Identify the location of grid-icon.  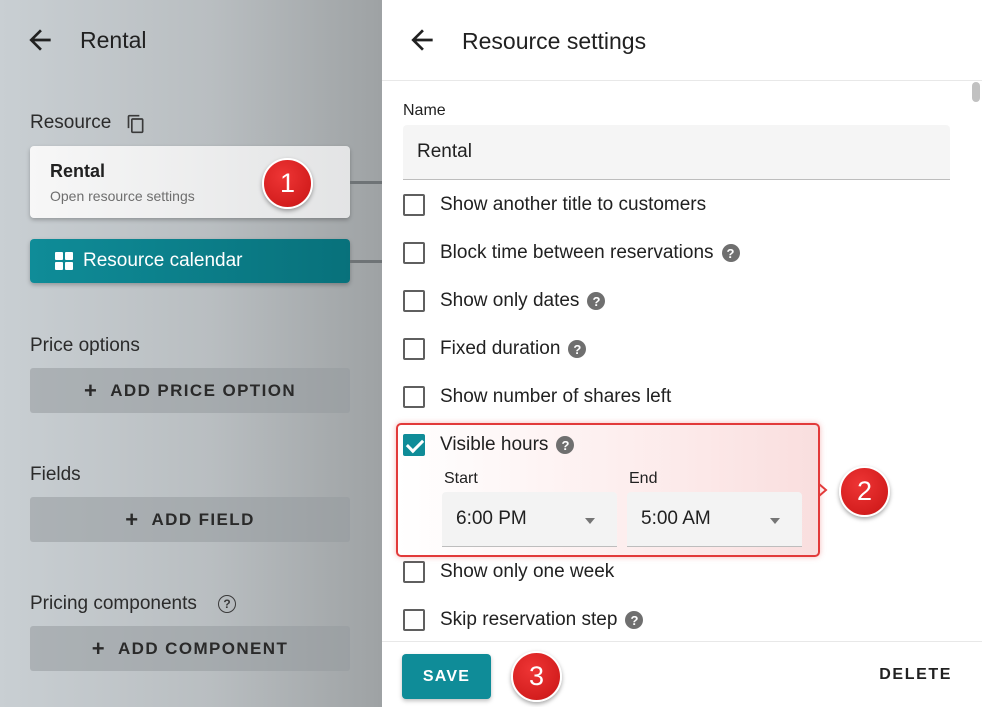
(64, 261).